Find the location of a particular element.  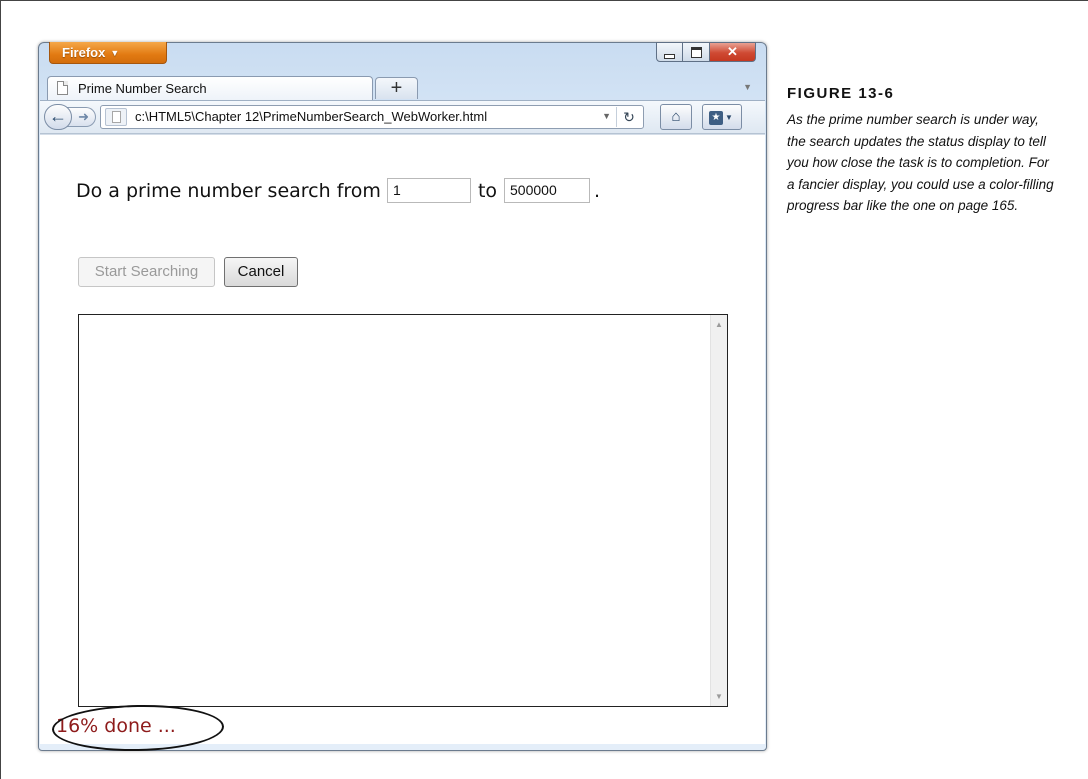

reload-icon: ↻ is located at coordinates (628, 117).